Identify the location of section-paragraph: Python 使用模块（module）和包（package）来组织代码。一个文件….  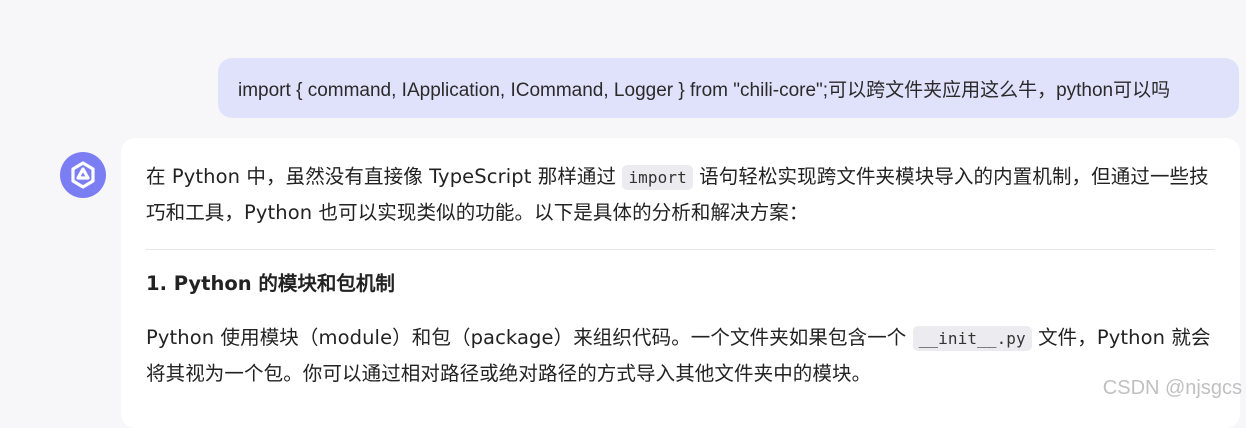
(680, 355).